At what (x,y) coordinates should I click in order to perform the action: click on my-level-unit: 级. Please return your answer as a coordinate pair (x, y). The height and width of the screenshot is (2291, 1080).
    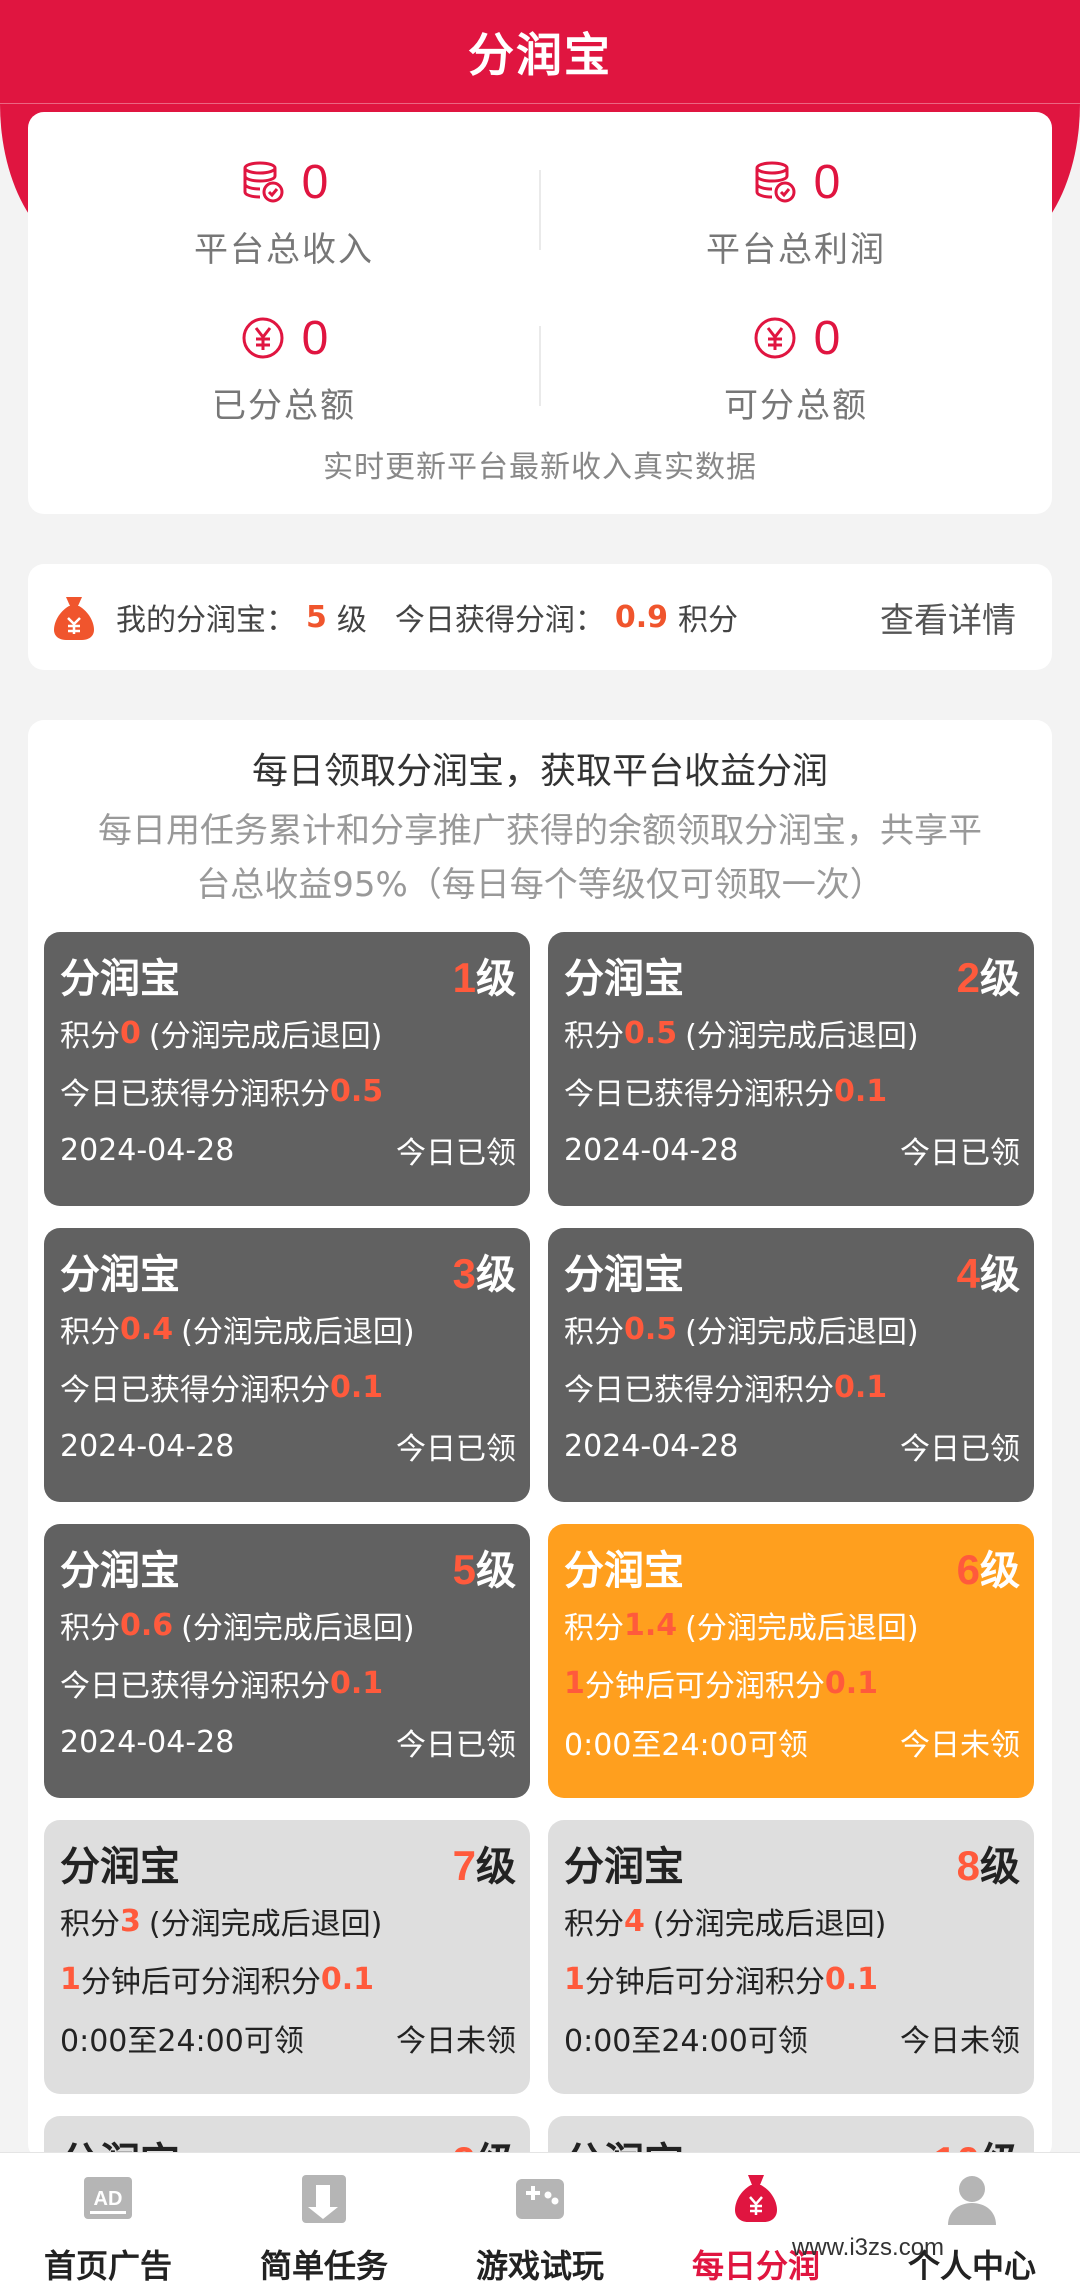
    Looking at the image, I should click on (351, 620).